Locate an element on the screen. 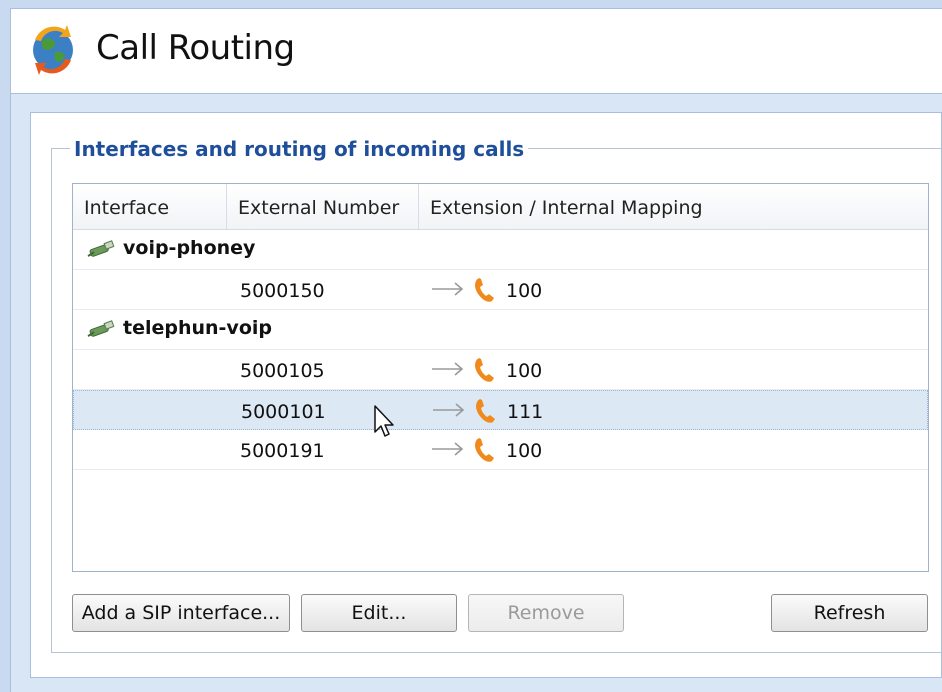 This screenshot has height=692, width=942. remove-button: Remove is located at coordinates (546, 613).